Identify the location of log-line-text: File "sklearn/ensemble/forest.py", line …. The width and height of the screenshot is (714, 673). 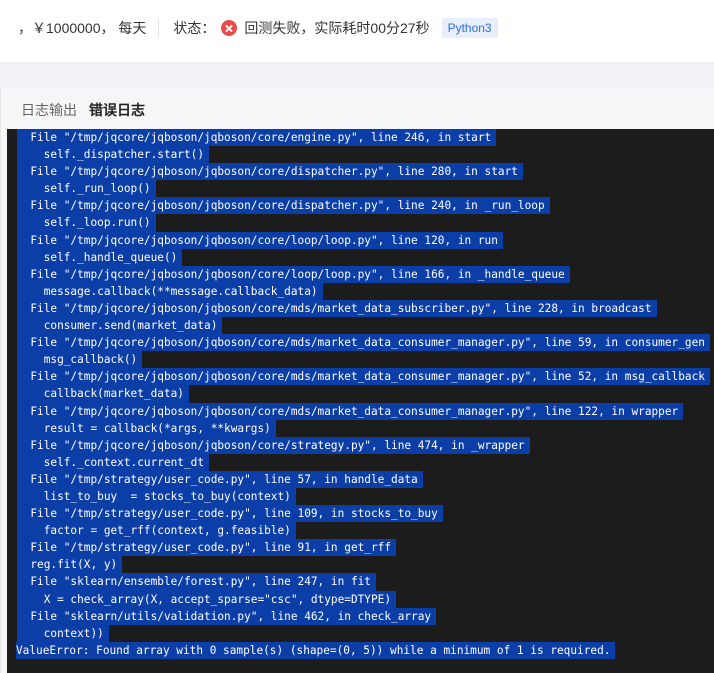
(196, 582).